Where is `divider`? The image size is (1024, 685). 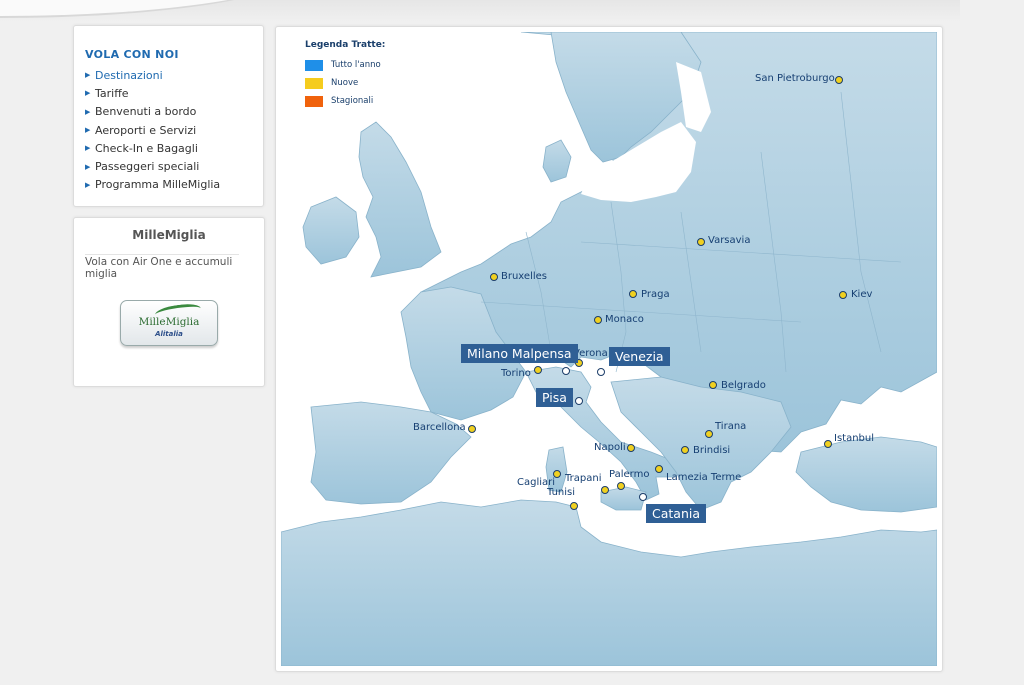 divider is located at coordinates (162, 254).